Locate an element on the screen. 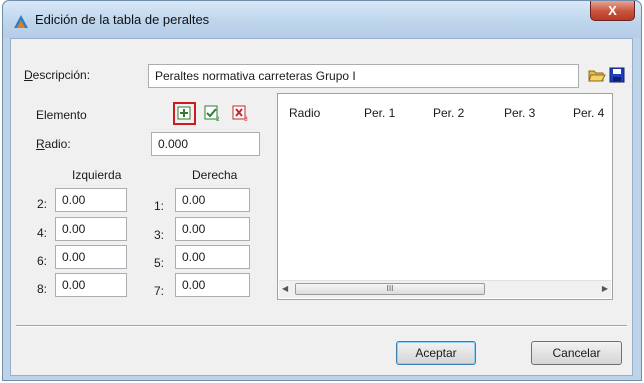  izquierda-index: 6: is located at coordinates (42, 261).